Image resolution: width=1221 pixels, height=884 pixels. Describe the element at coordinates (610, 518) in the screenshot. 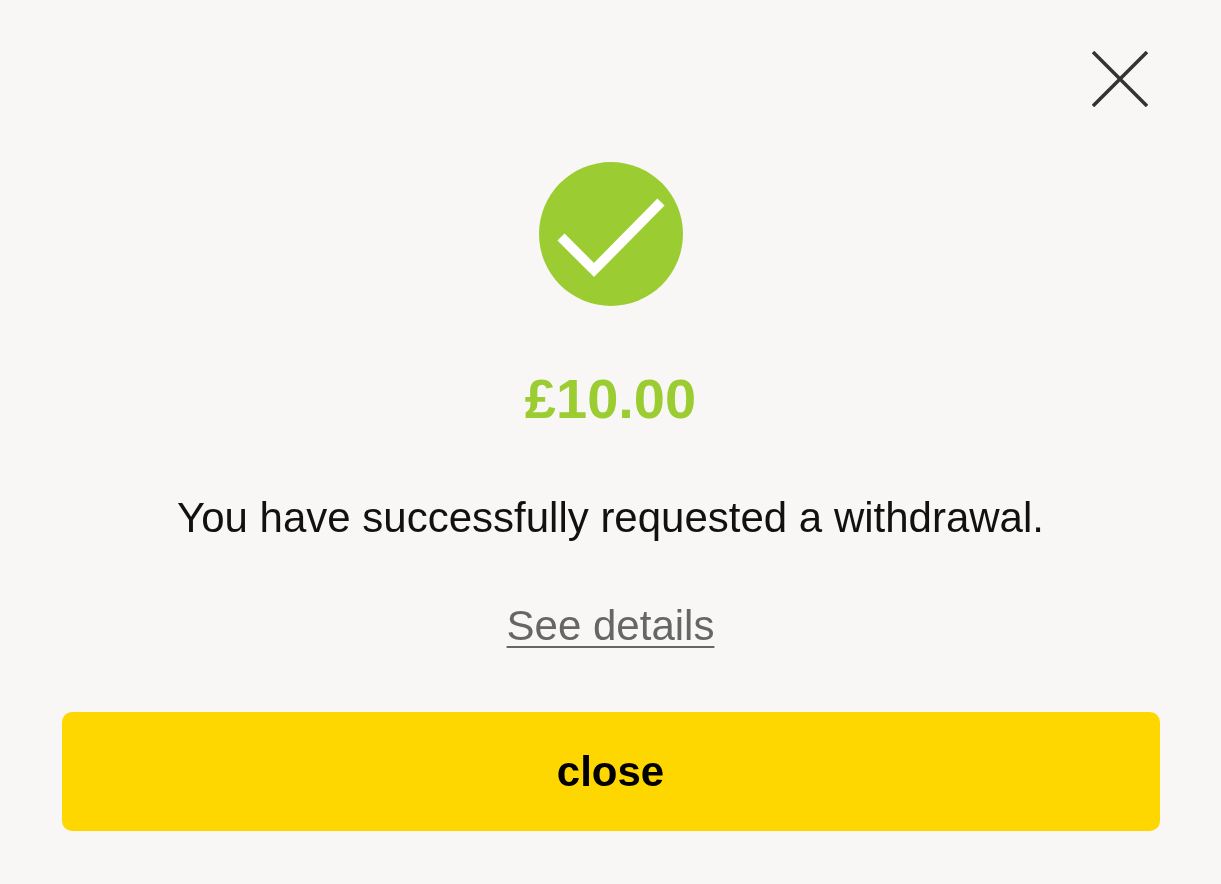

I see `success-message: You have successfully requested a withdrawal.` at that location.